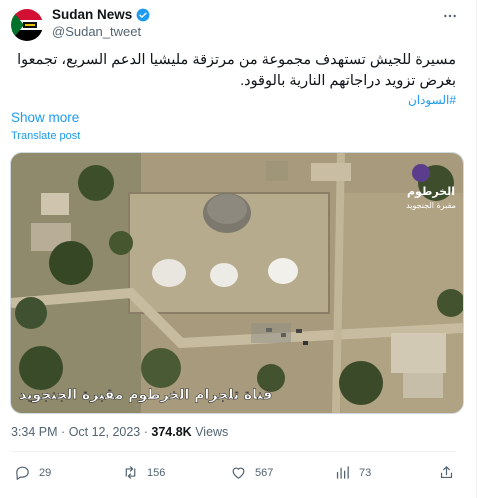  What do you see at coordinates (92, 14) in the screenshot?
I see `author-name: Sudan News` at bounding box center [92, 14].